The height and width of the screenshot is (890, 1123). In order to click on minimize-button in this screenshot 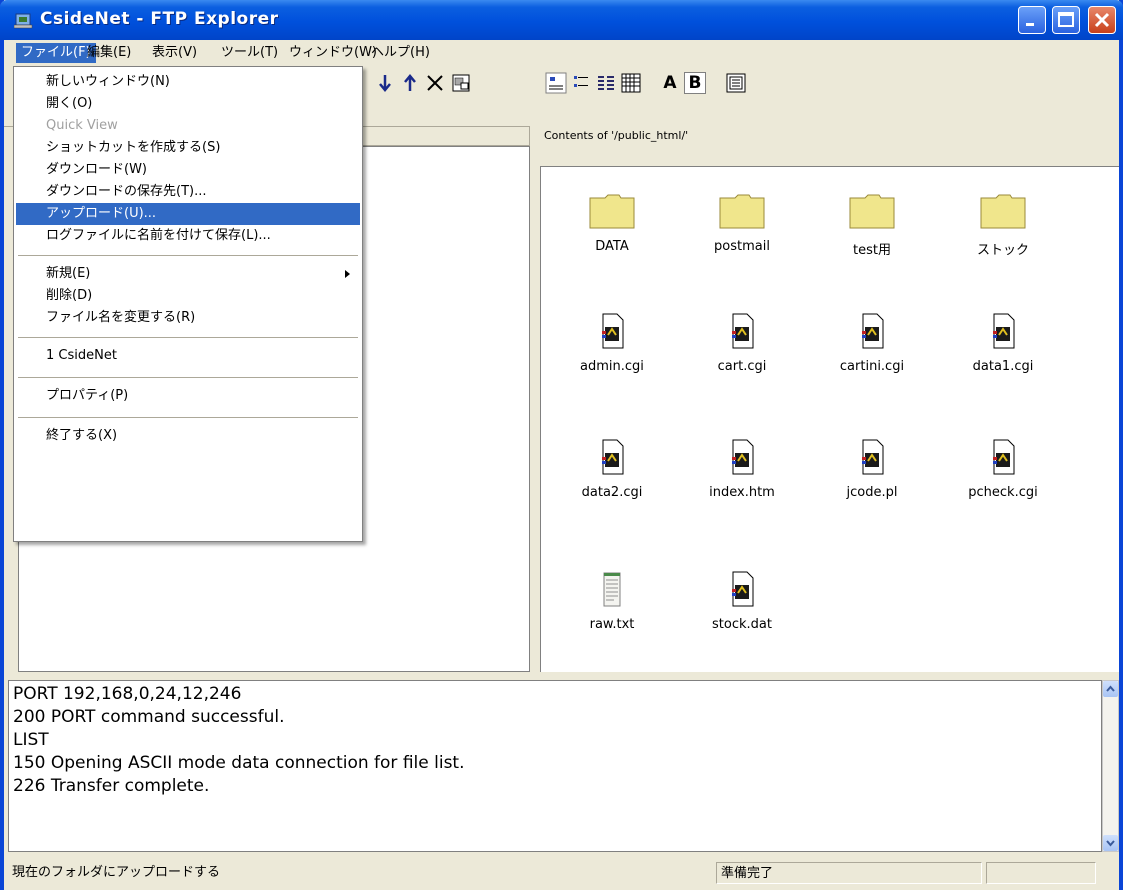, I will do `click(1032, 20)`.